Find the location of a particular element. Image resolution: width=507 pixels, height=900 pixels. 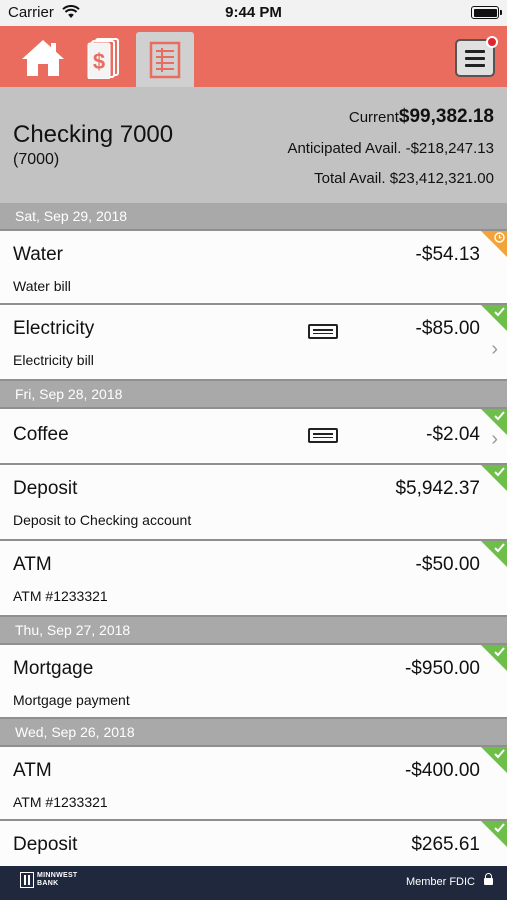

transaction-amount: -$54.13 is located at coordinates (447, 254).